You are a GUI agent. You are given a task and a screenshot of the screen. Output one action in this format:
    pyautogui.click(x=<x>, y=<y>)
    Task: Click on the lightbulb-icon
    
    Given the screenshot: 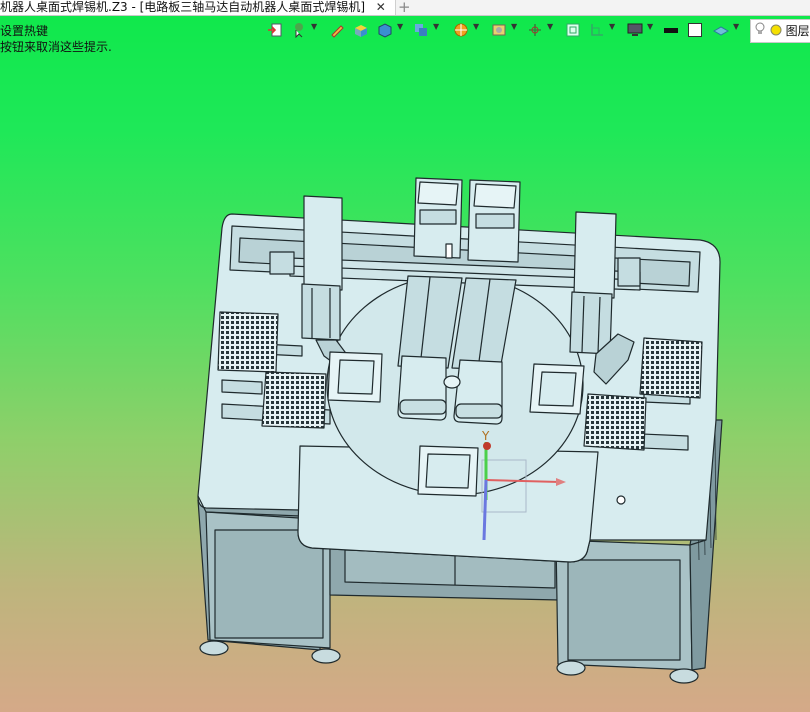 What is the action you would take?
    pyautogui.click(x=760, y=27)
    